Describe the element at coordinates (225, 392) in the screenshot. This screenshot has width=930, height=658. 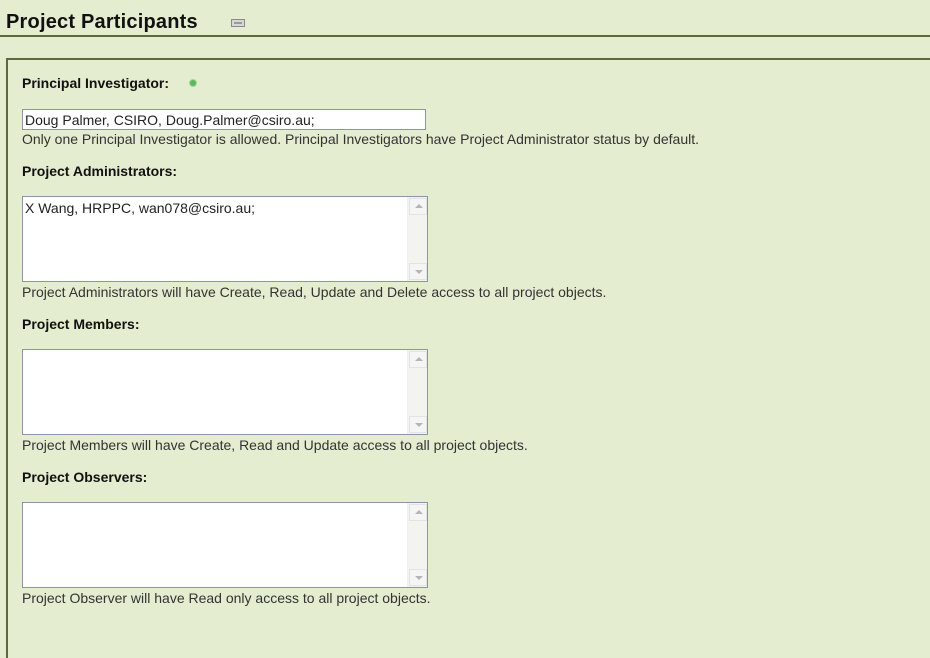
I see `members-textarea` at that location.